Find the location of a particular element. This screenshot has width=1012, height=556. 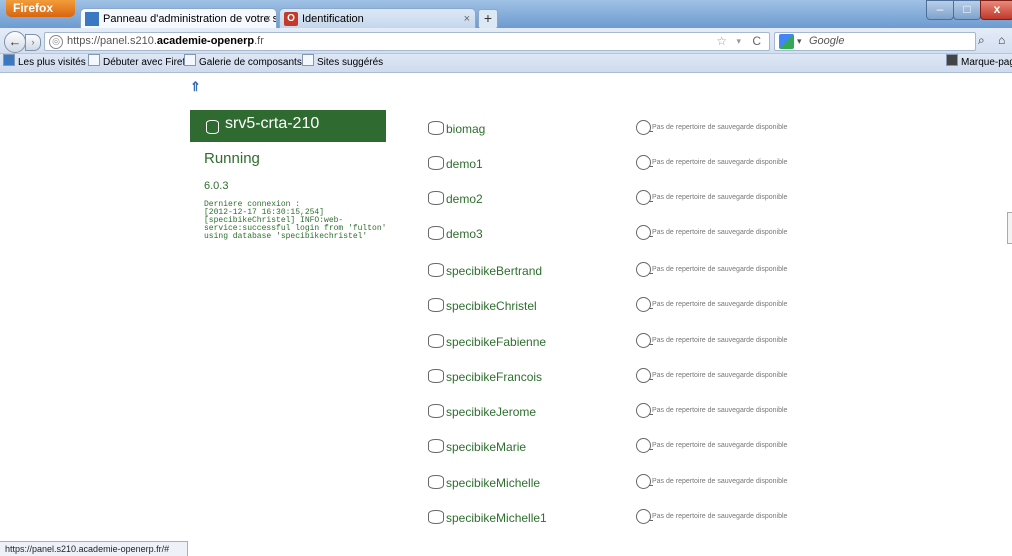

bookmark-getting-started: Débuter avec Firefox is located at coordinates (142, 63).